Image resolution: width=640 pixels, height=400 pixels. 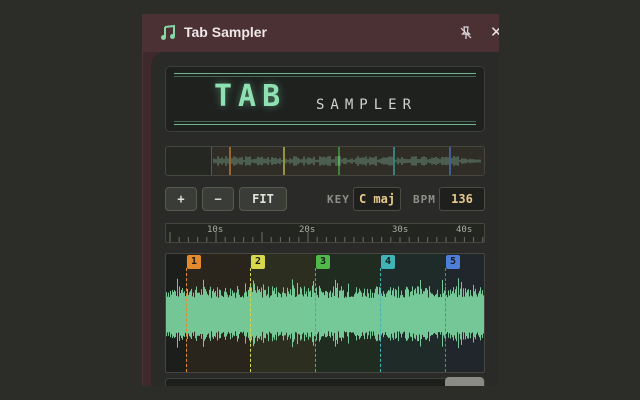 I want to click on key-field: C maj, so click(x=377, y=199).